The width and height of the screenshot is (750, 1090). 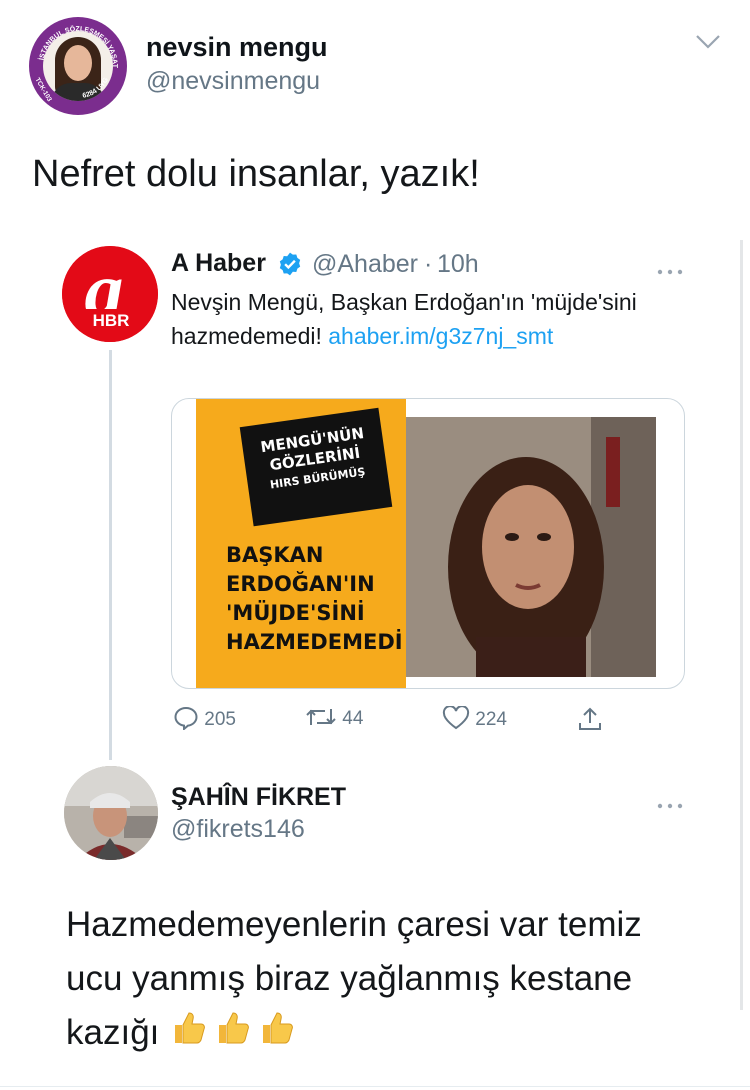 What do you see at coordinates (73, 43) in the screenshot?
I see `svg-text: İSTANBUL SÖZLEŞMESİ YAŞATIR` at bounding box center [73, 43].